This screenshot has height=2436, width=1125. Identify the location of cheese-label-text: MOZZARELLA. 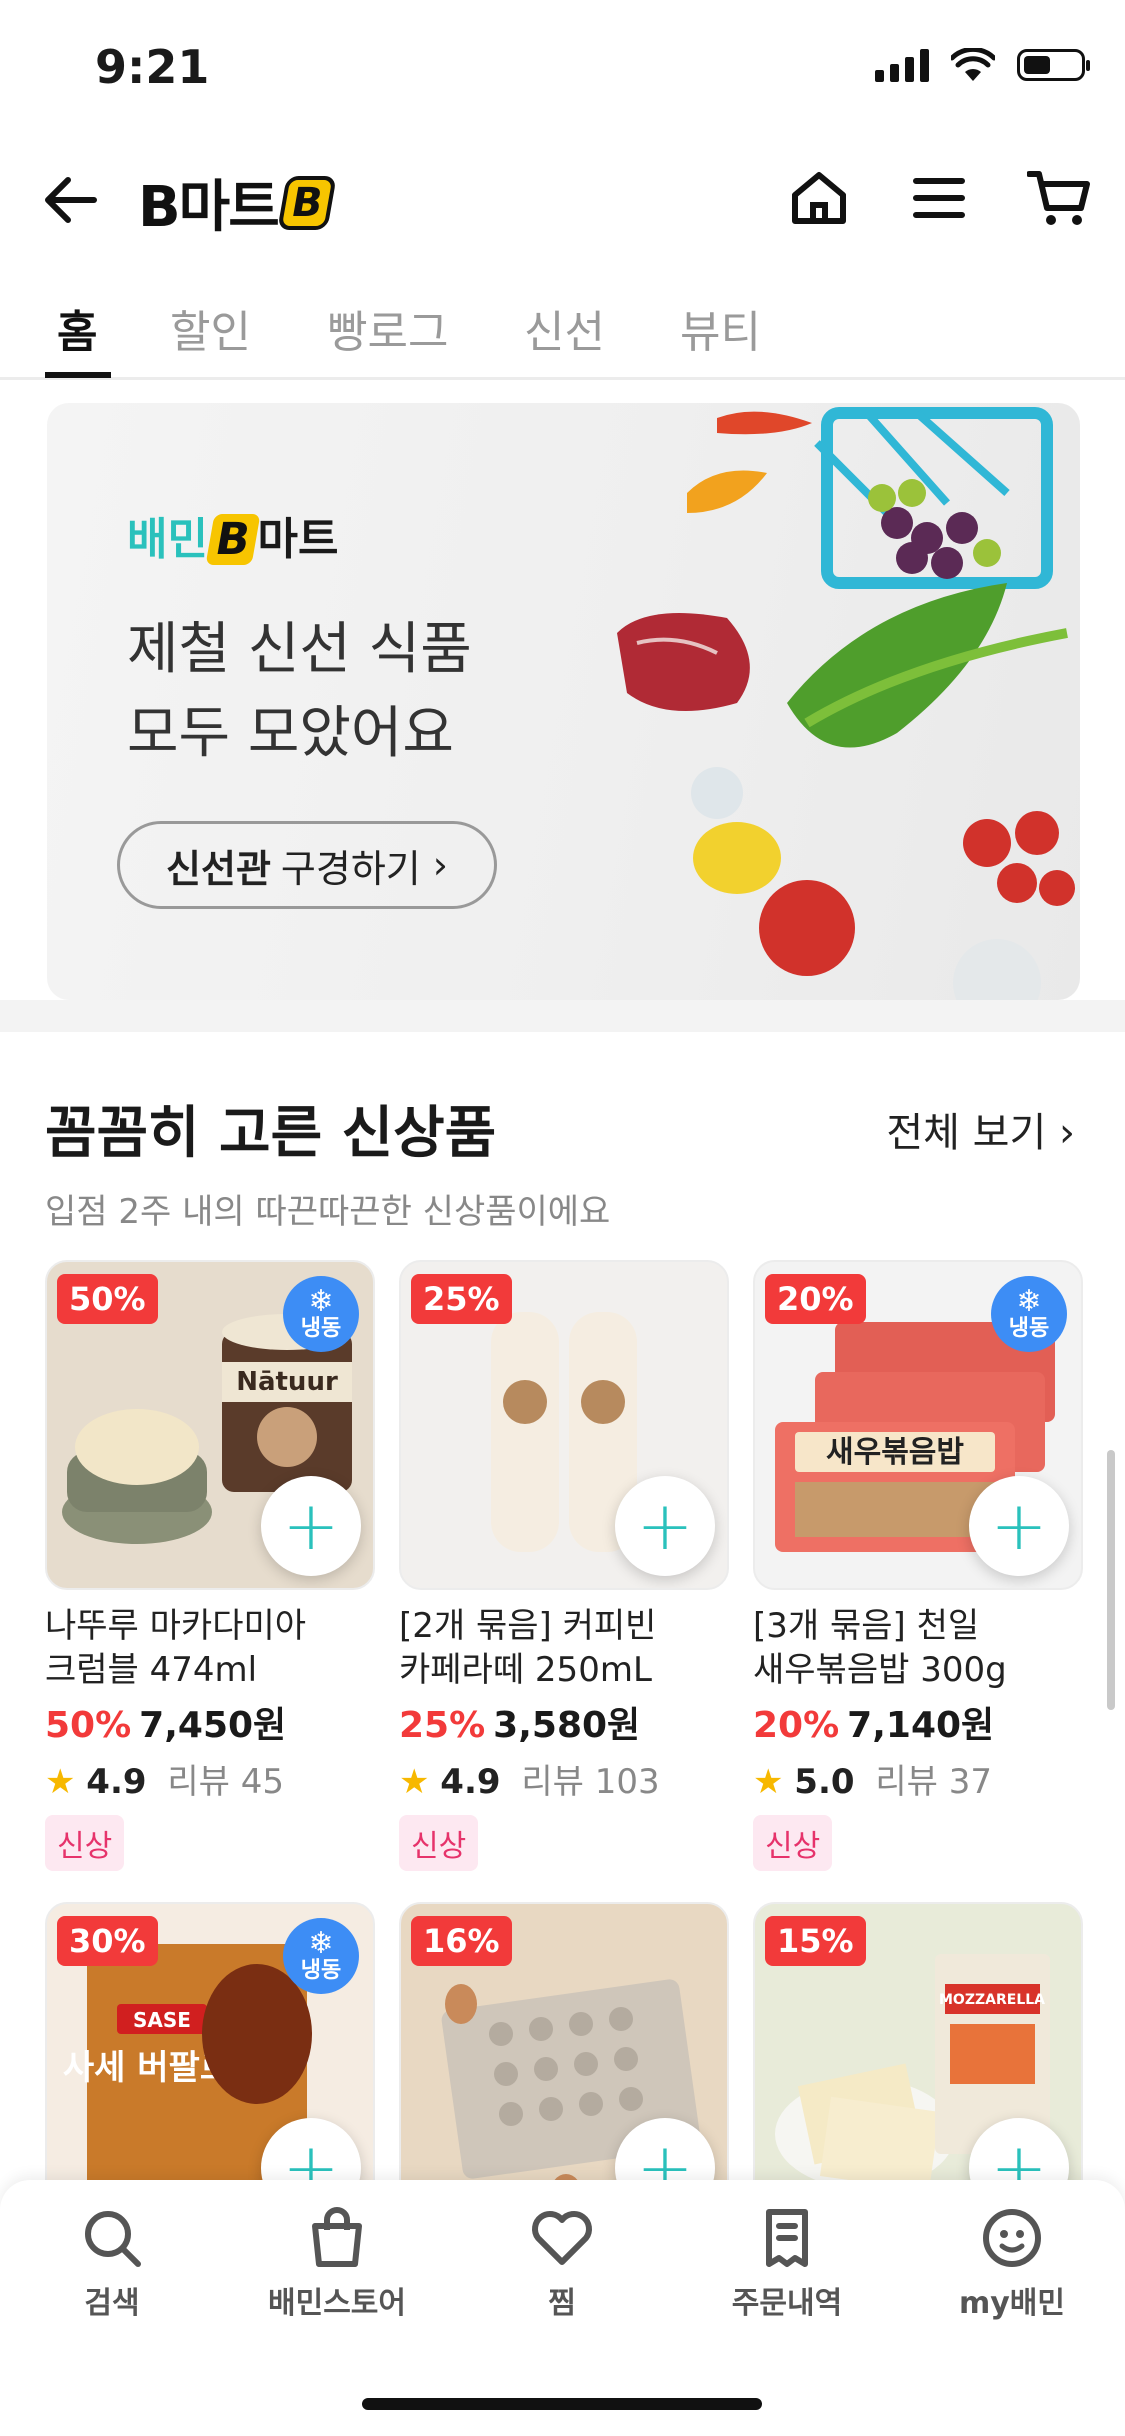
(992, 2000).